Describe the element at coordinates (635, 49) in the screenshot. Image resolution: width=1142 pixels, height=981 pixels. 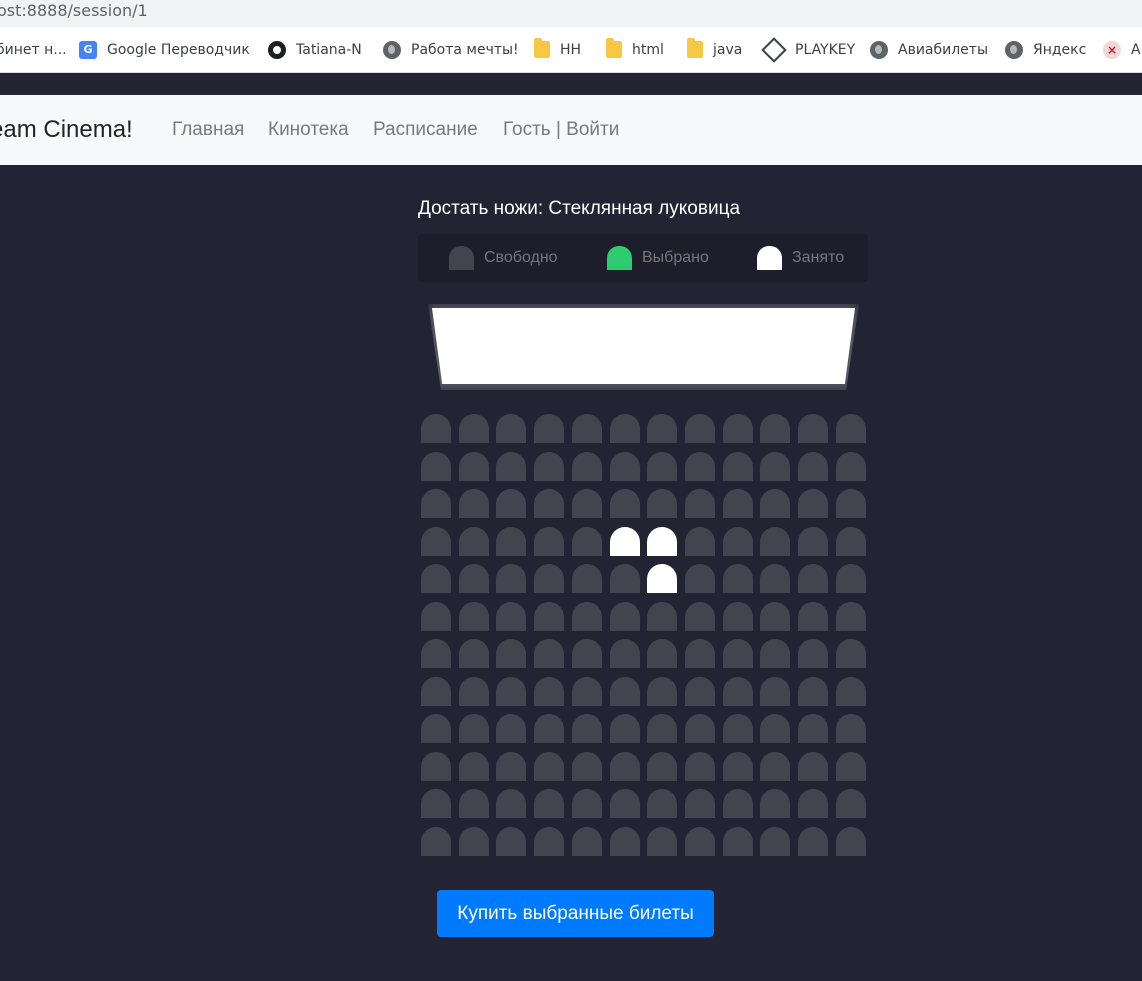
I see `bookmark-folder-html: html` at that location.